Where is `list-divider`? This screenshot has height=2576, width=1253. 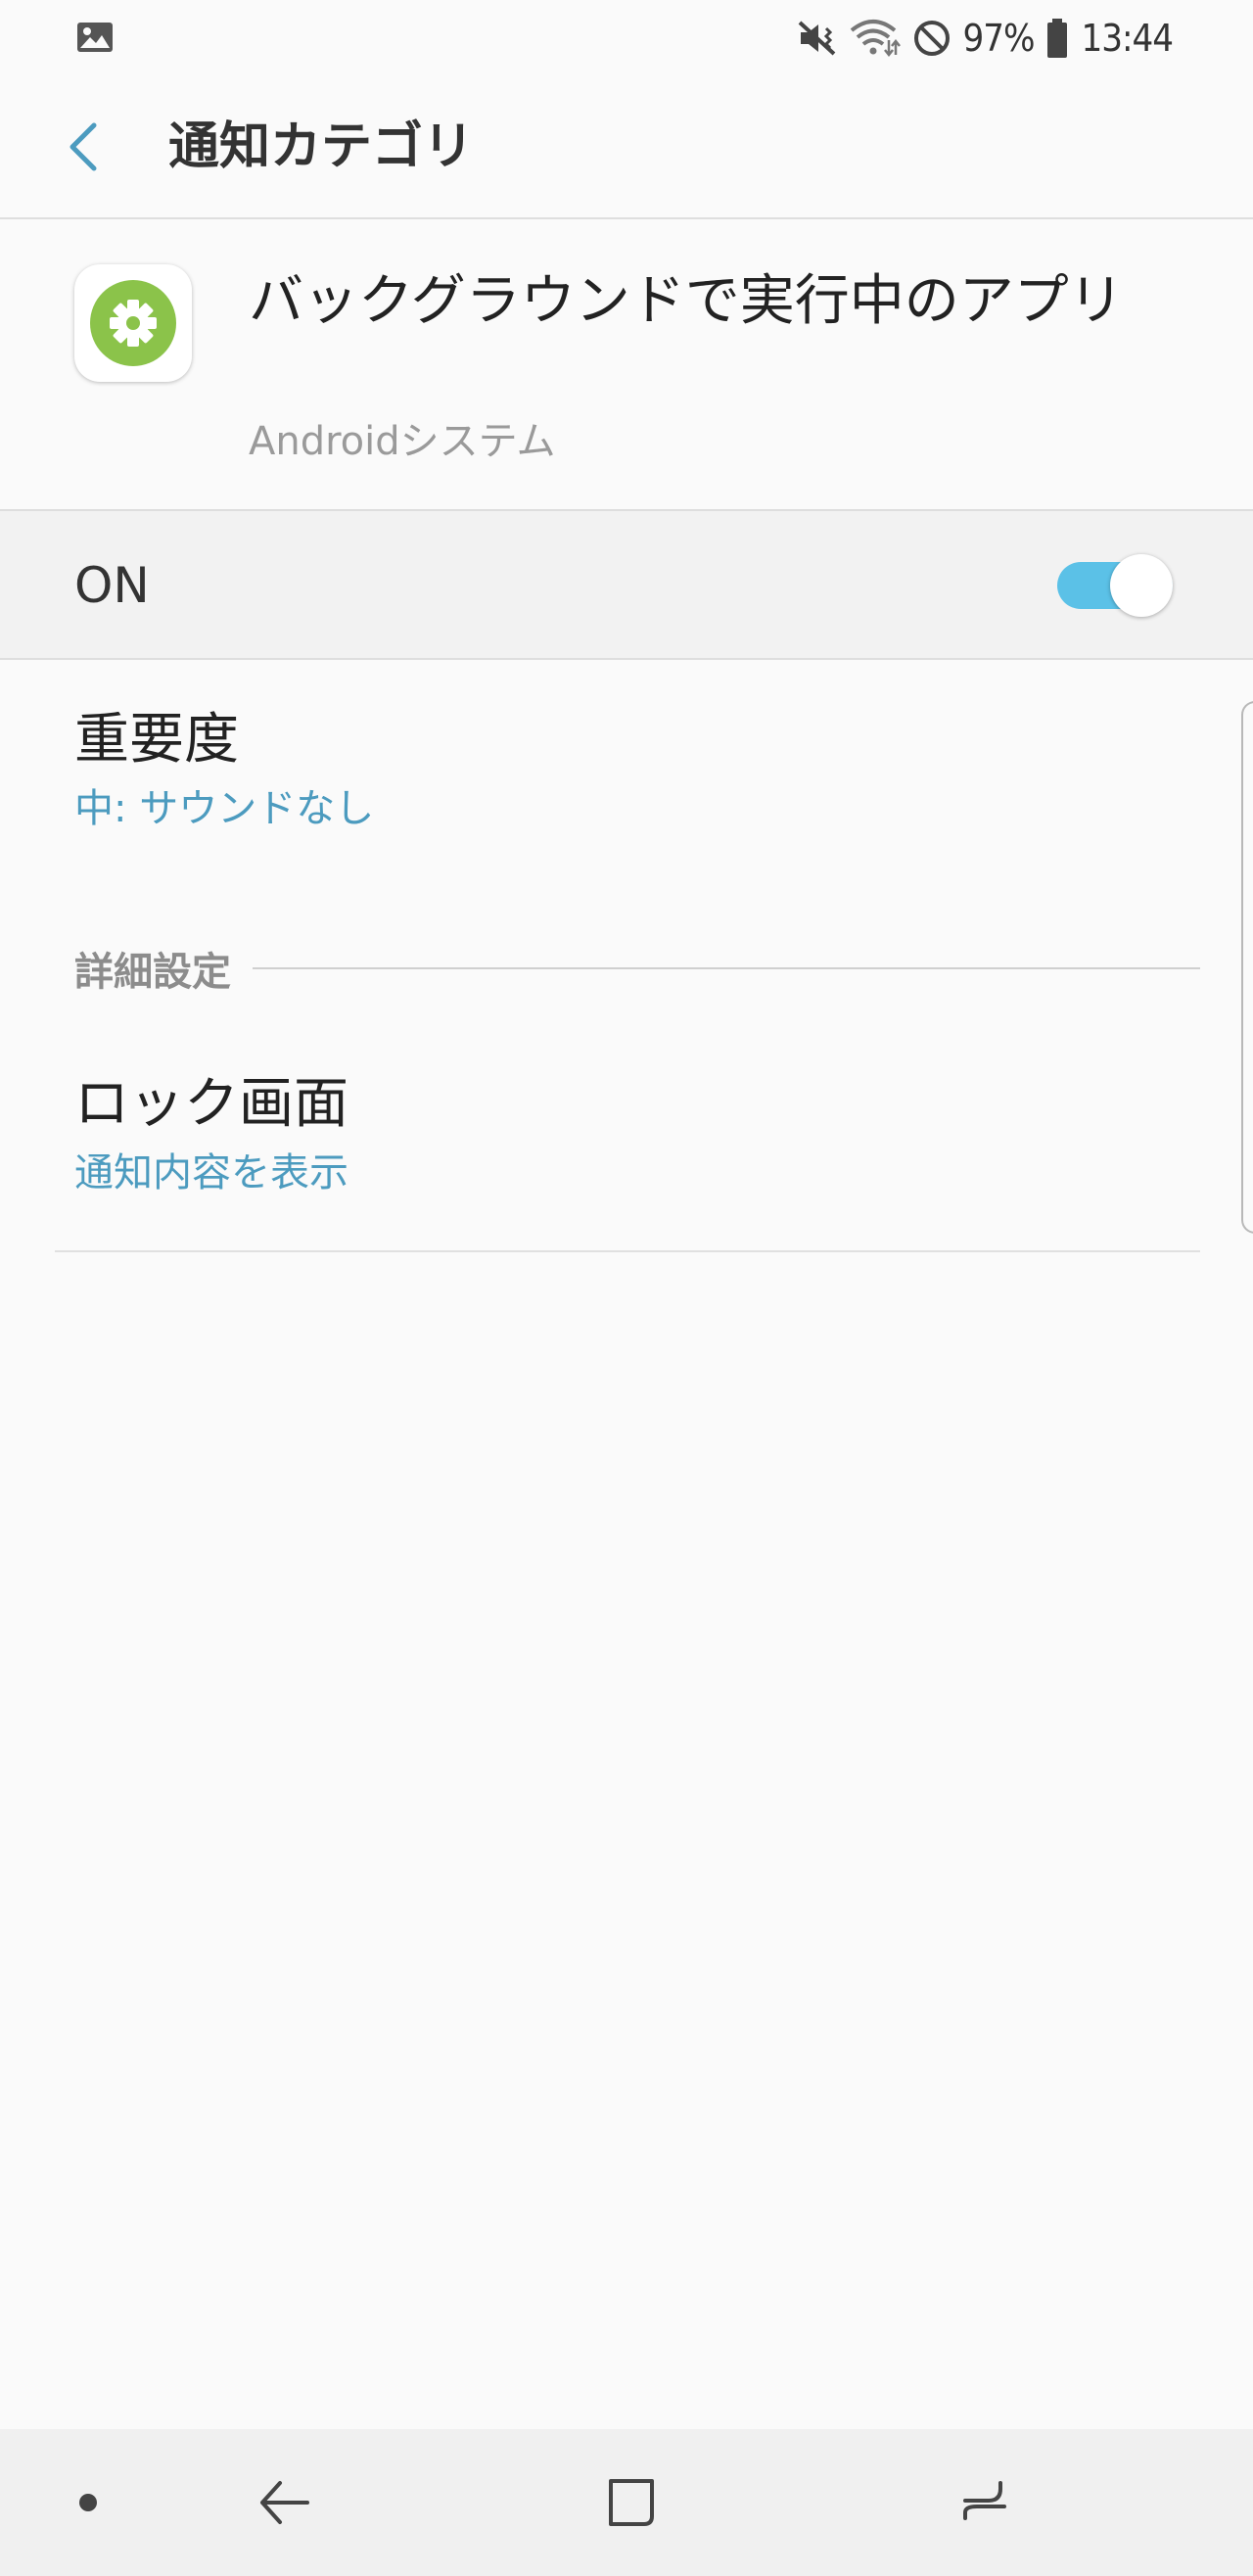
list-divider is located at coordinates (627, 1251).